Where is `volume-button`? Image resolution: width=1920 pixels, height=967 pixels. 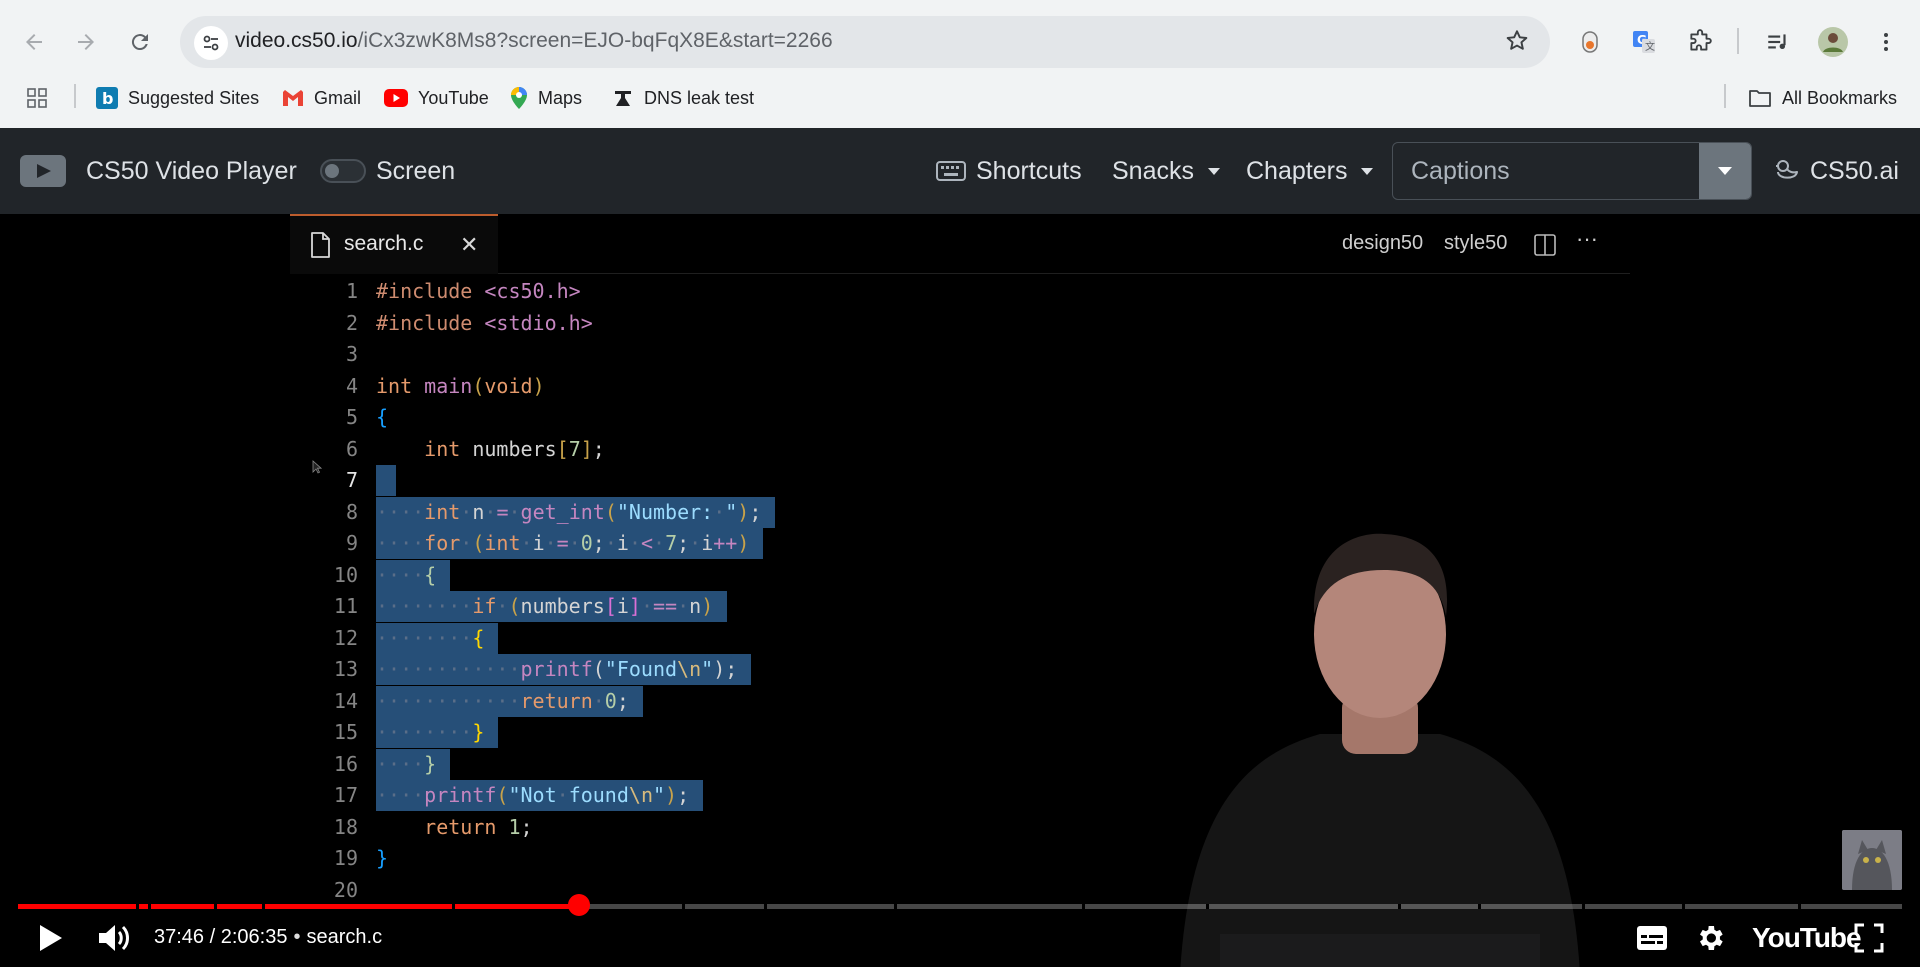
volume-button is located at coordinates (114, 938).